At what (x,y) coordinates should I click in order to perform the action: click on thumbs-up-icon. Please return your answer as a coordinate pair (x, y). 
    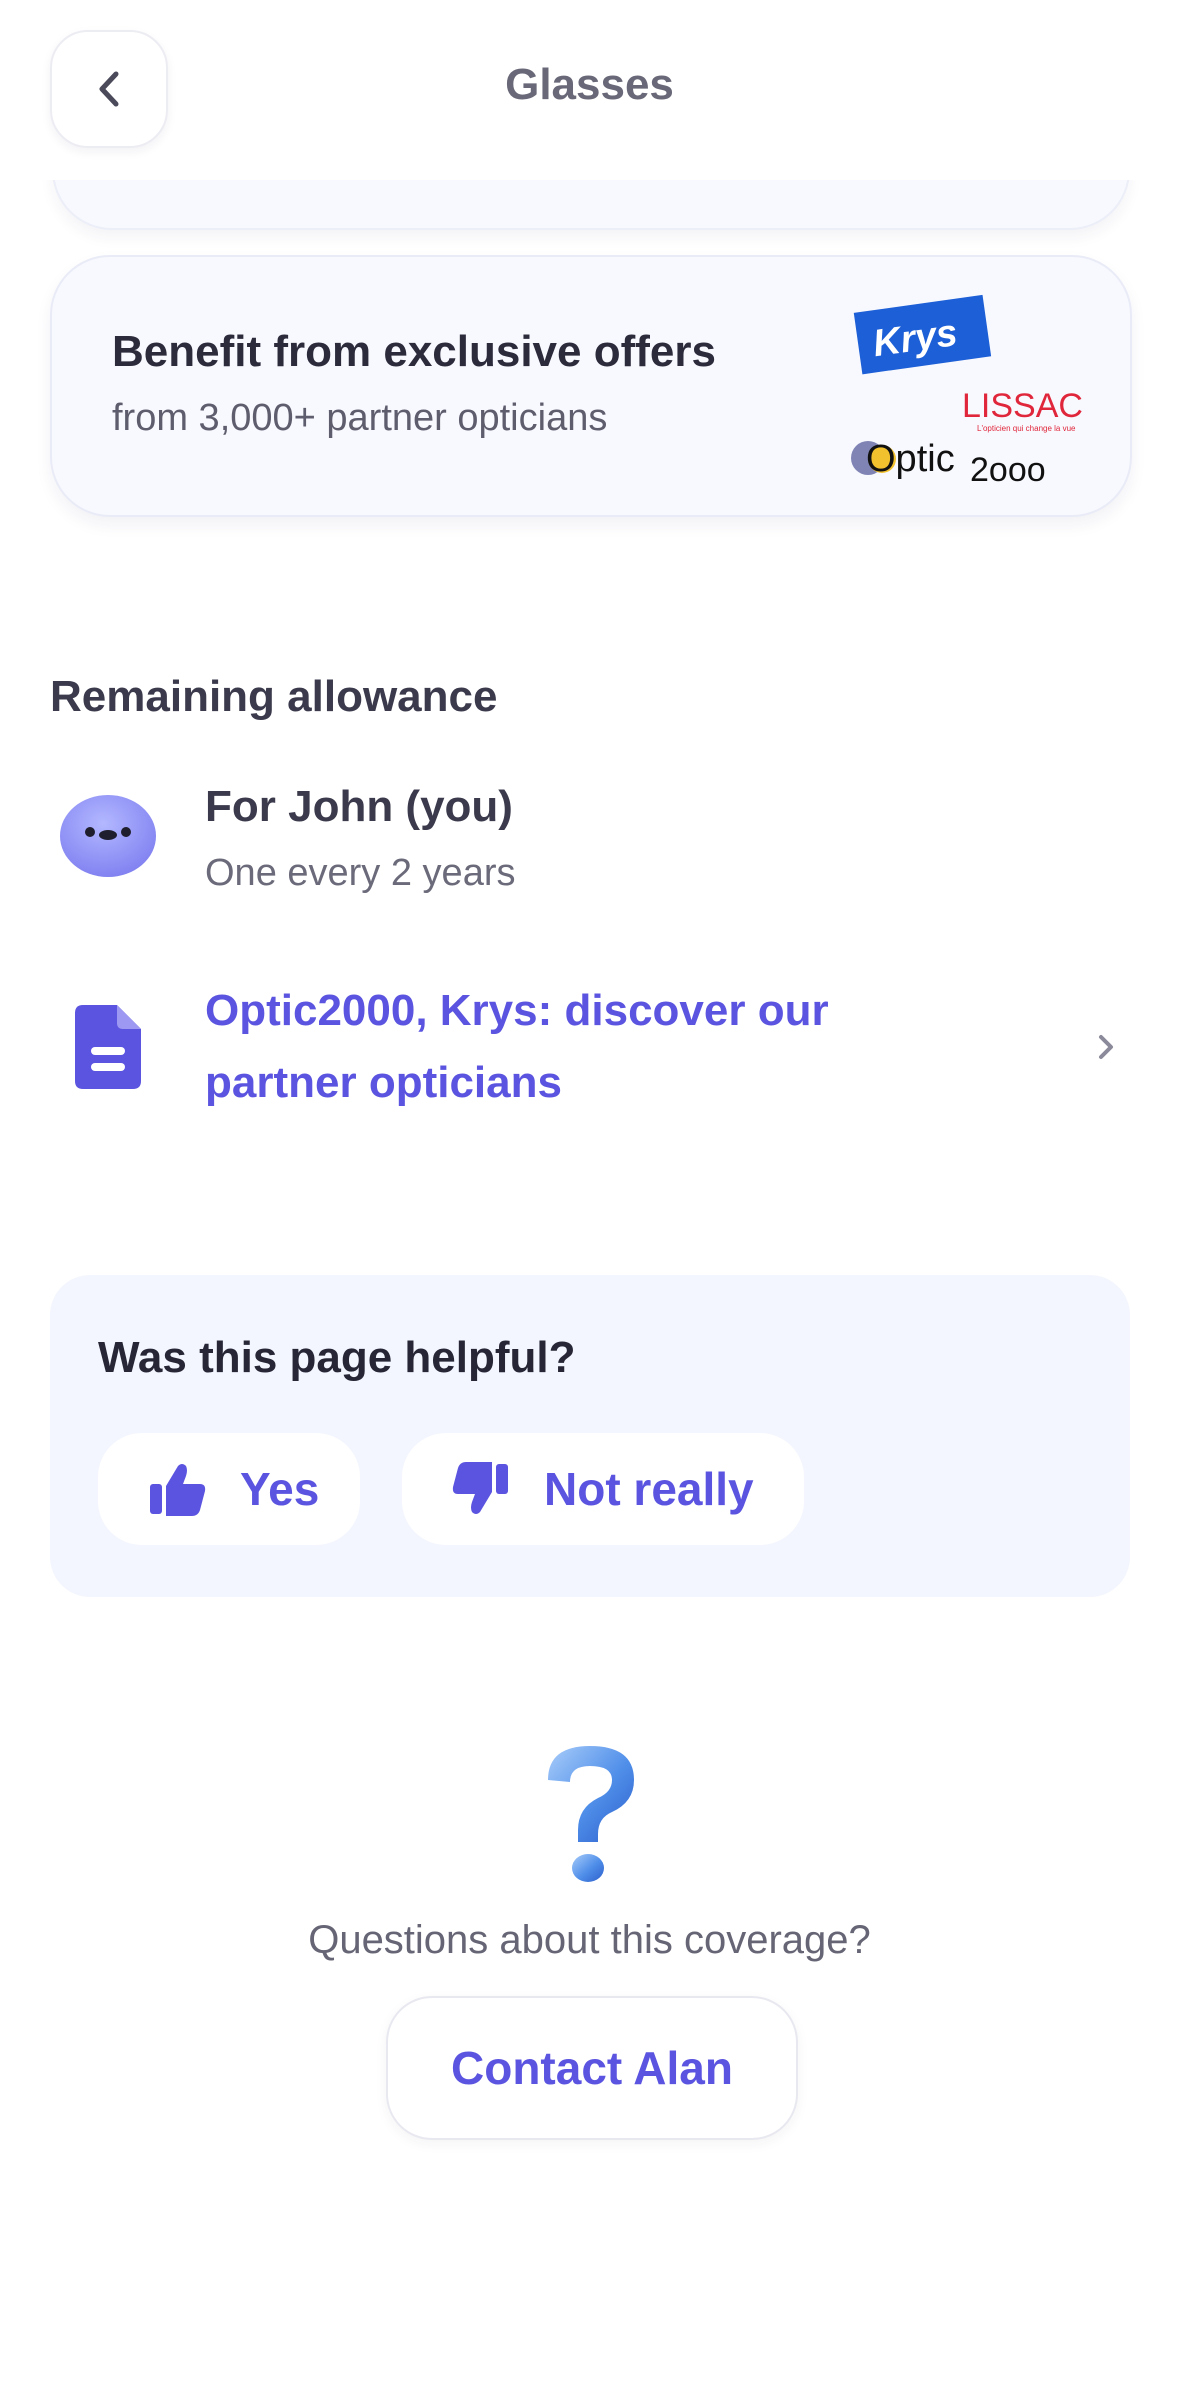
    Looking at the image, I should click on (178, 1490).